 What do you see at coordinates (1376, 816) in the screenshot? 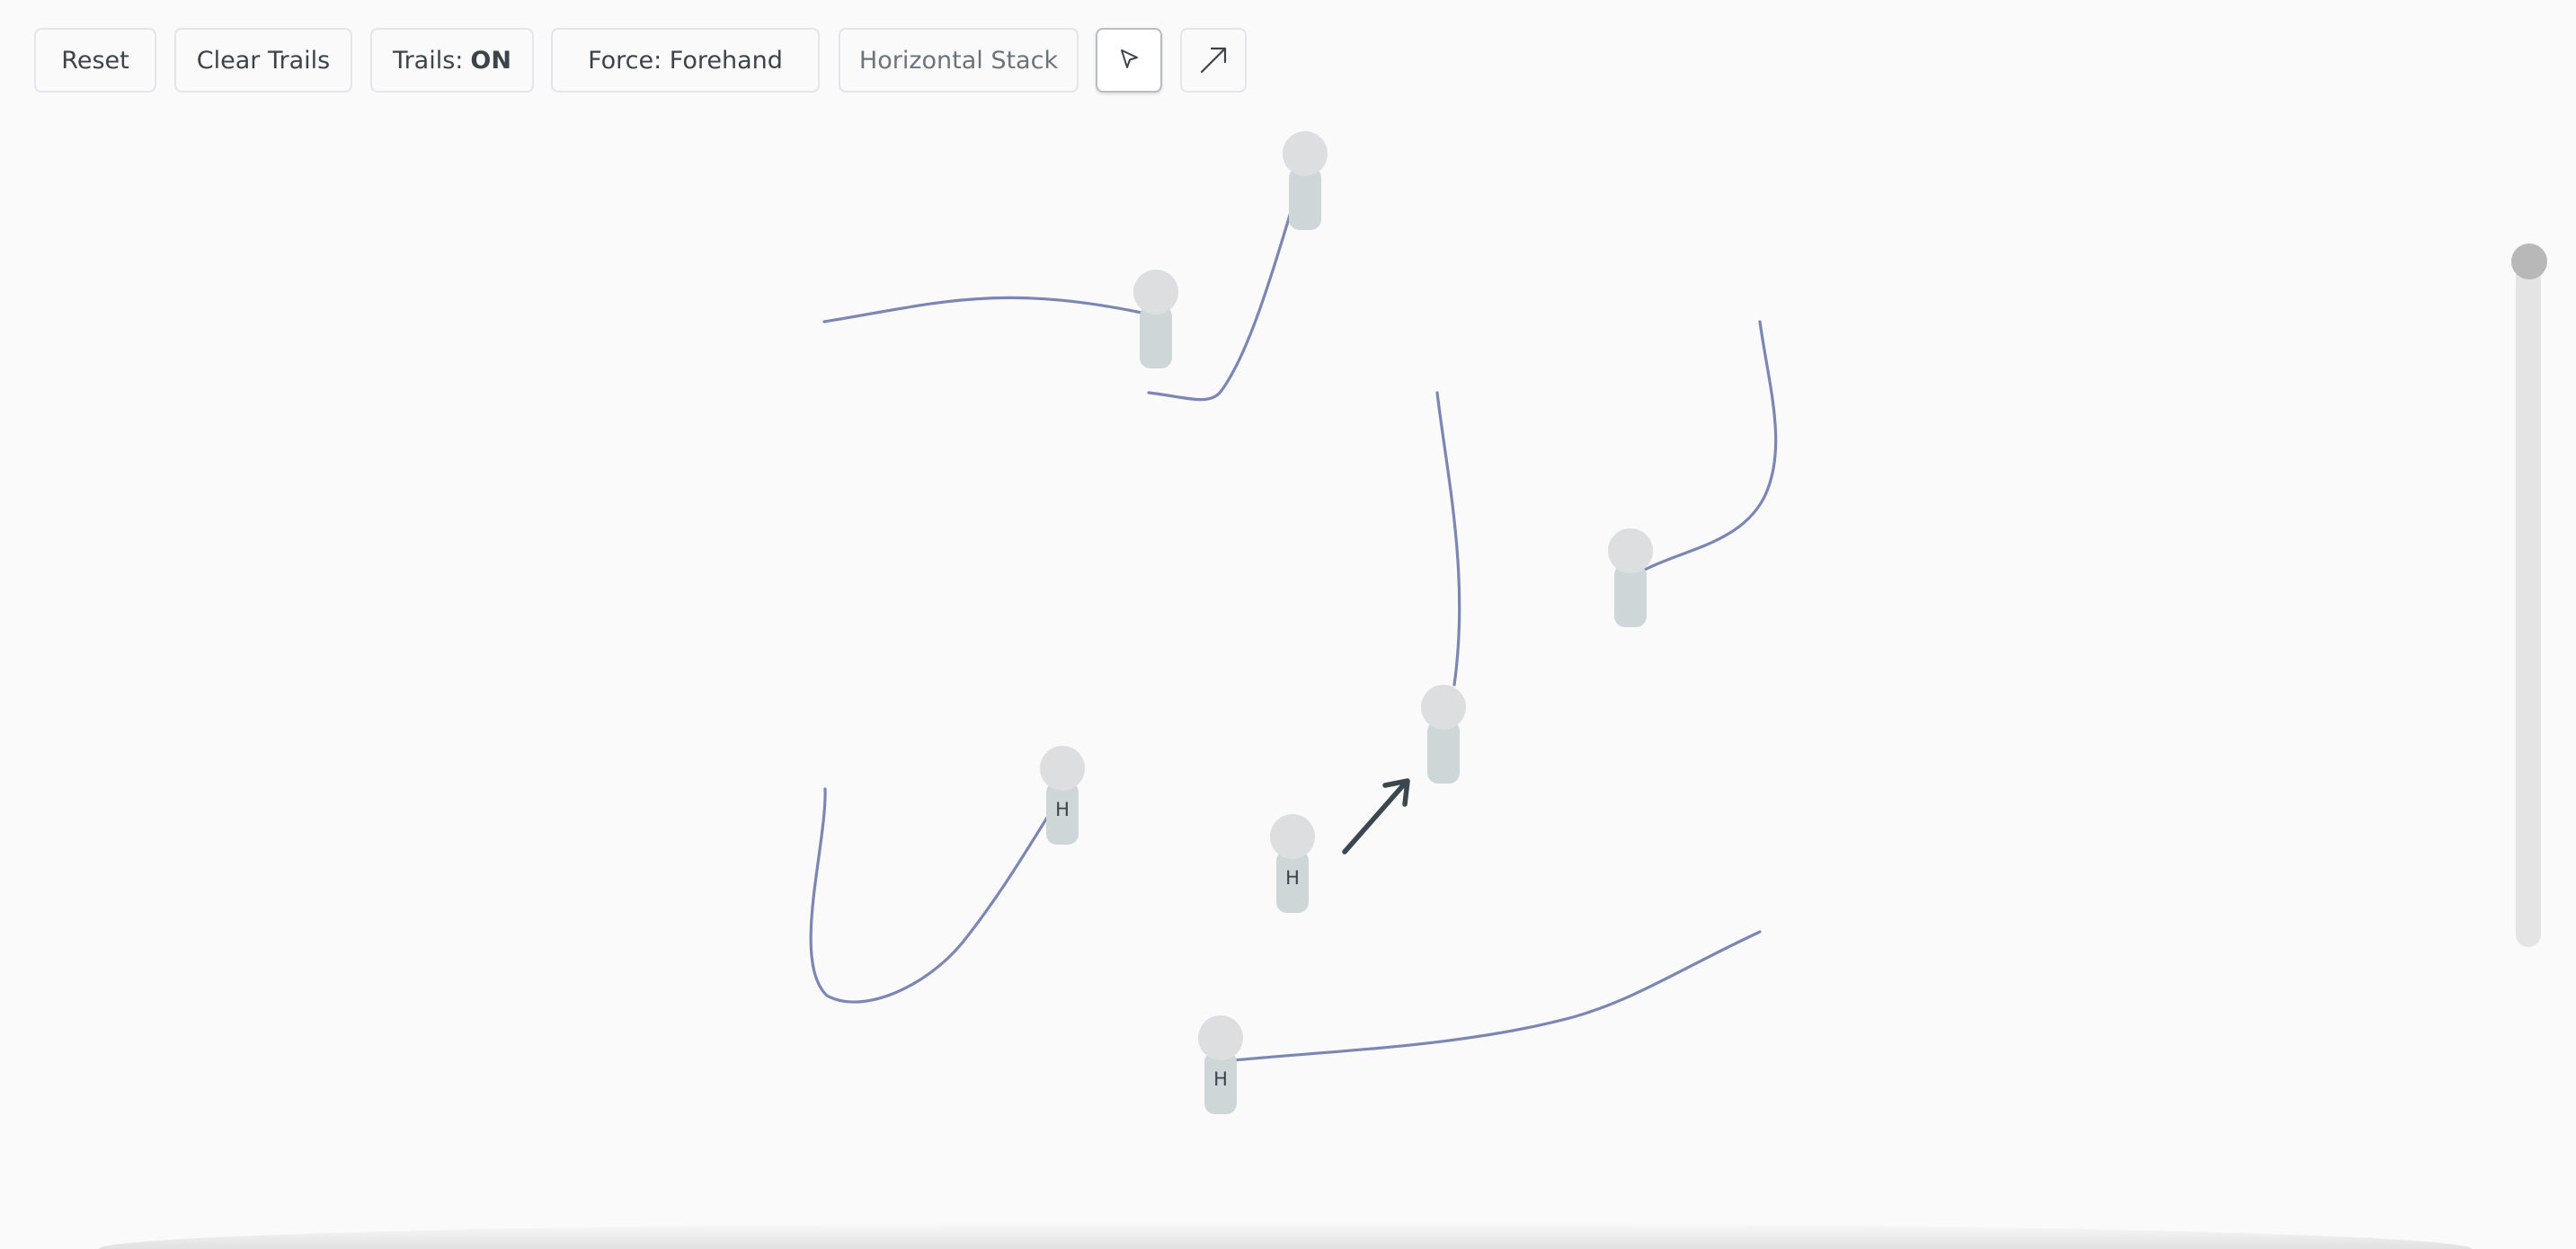
I see `throw-arrow` at bounding box center [1376, 816].